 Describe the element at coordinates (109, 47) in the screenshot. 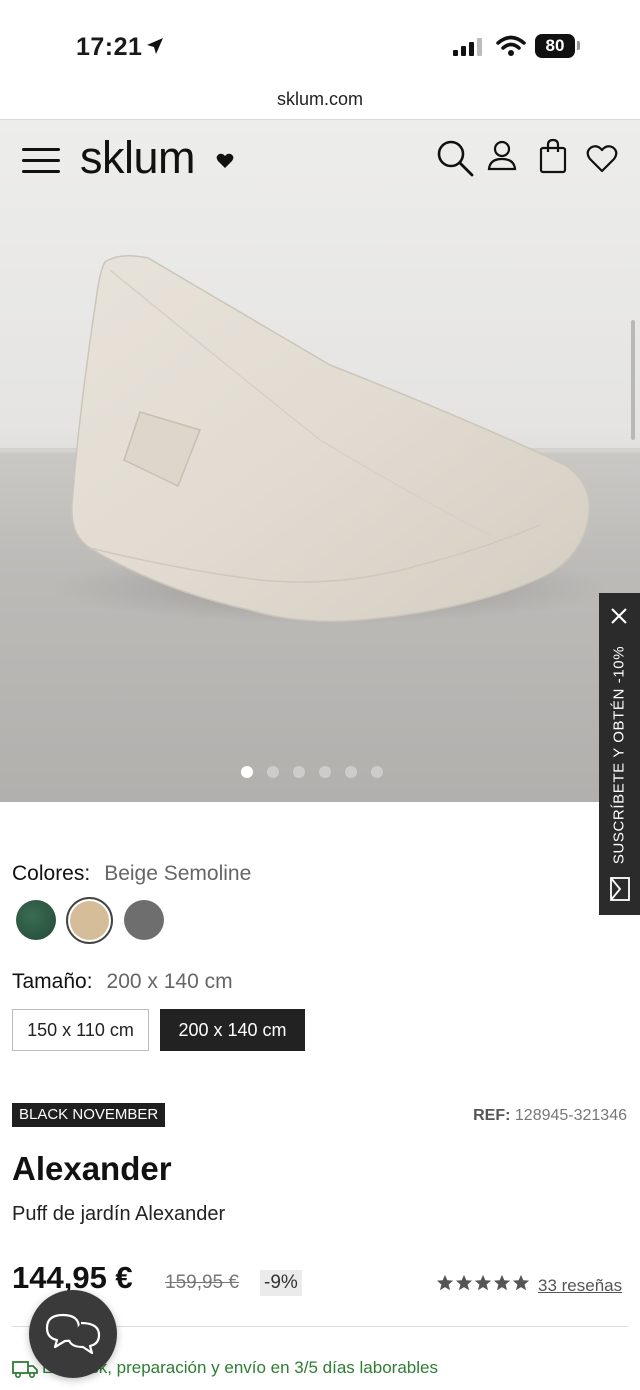

I see `status-time: 17:21` at that location.